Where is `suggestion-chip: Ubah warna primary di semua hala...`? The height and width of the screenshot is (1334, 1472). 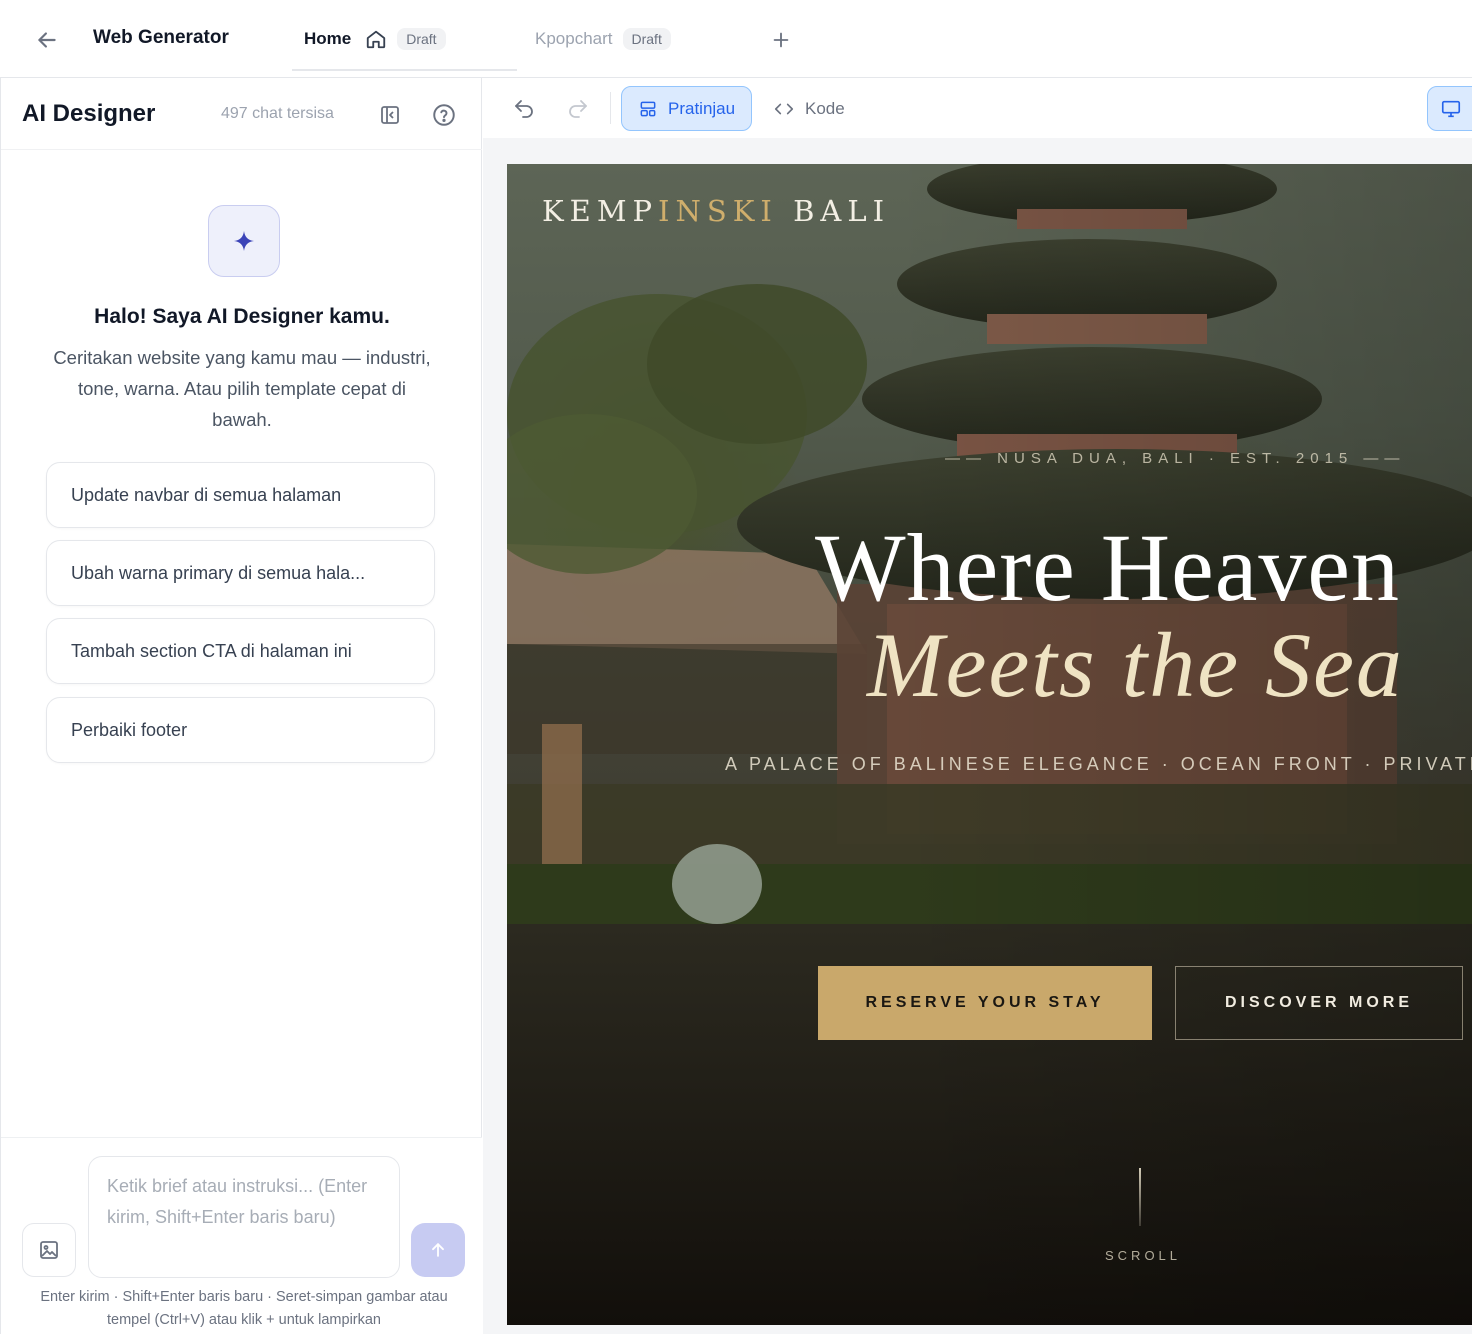 suggestion-chip: Ubah warna primary di semua hala... is located at coordinates (240, 573).